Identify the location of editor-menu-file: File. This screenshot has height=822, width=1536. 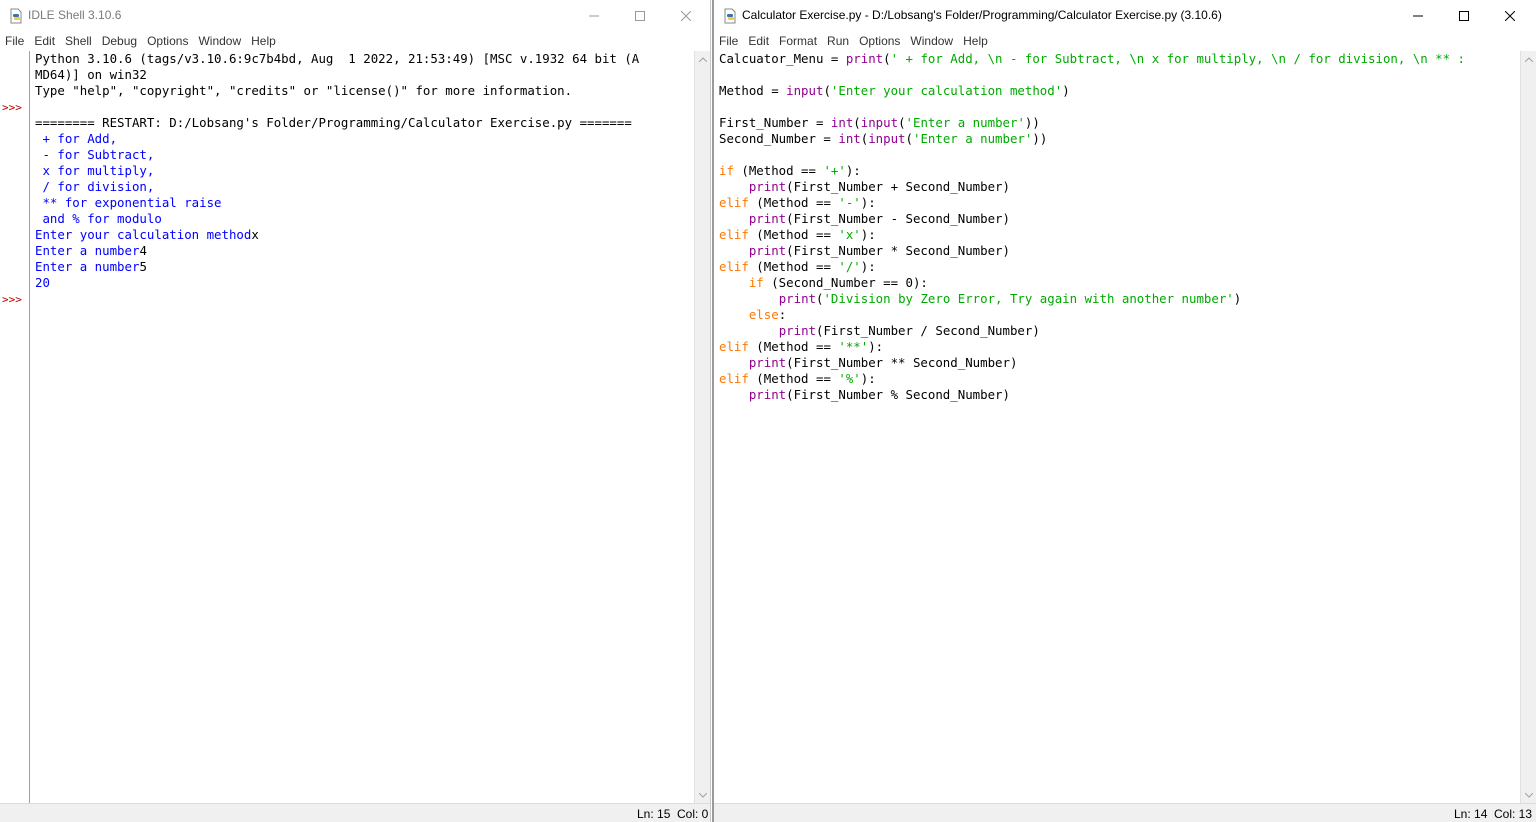
(728, 41).